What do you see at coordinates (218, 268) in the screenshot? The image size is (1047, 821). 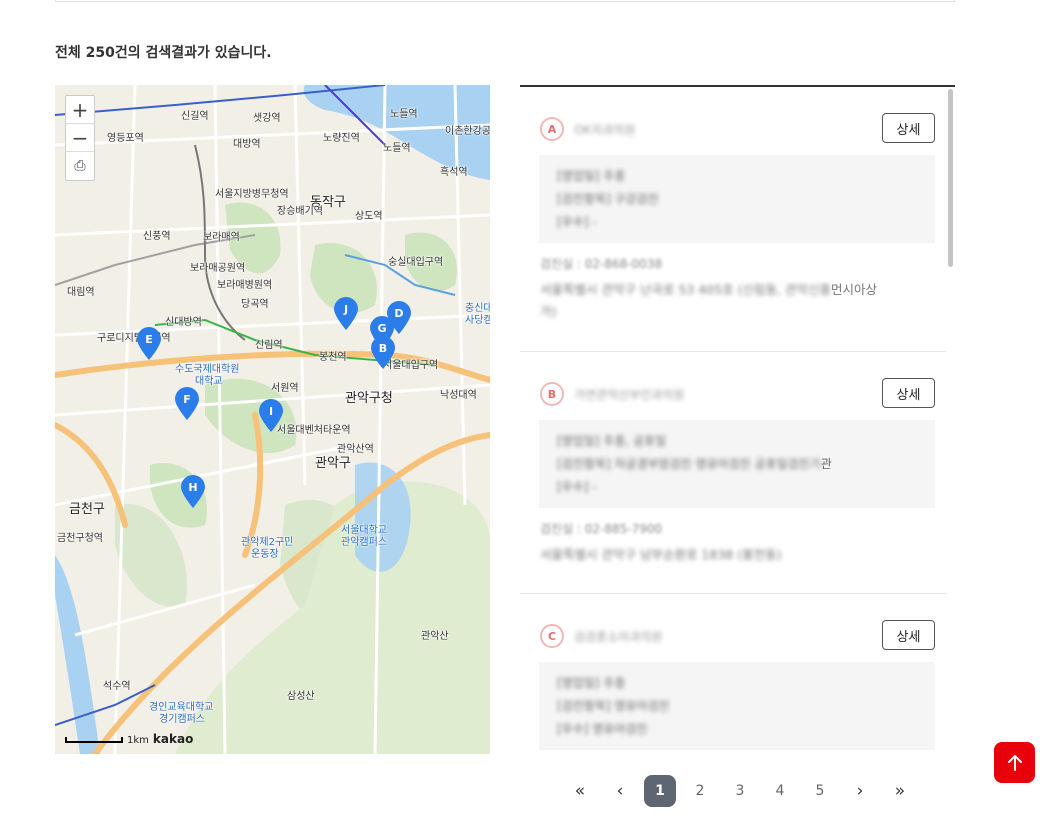 I see `map-label: 보라매공원역` at bounding box center [218, 268].